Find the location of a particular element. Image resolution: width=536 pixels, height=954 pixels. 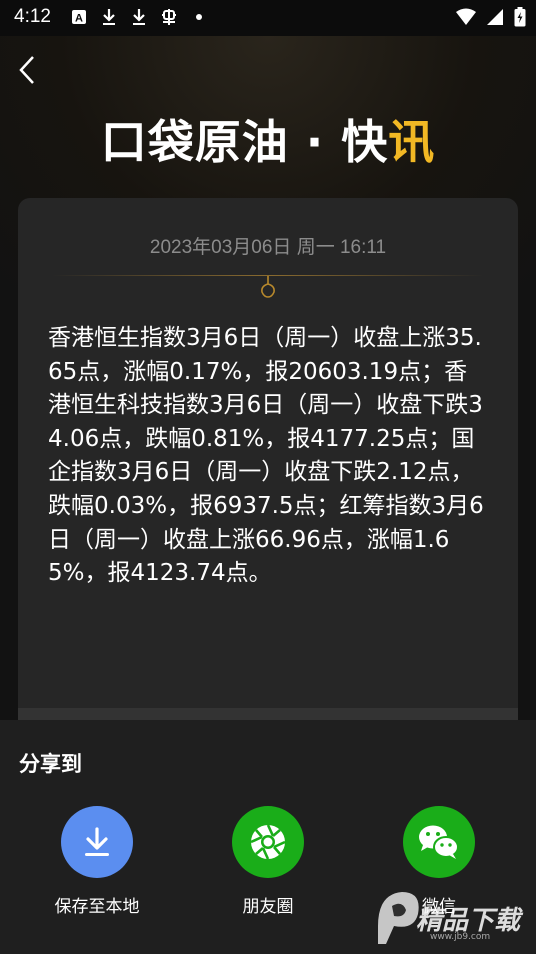

status-notification-icons: A is located at coordinates (139, 17).